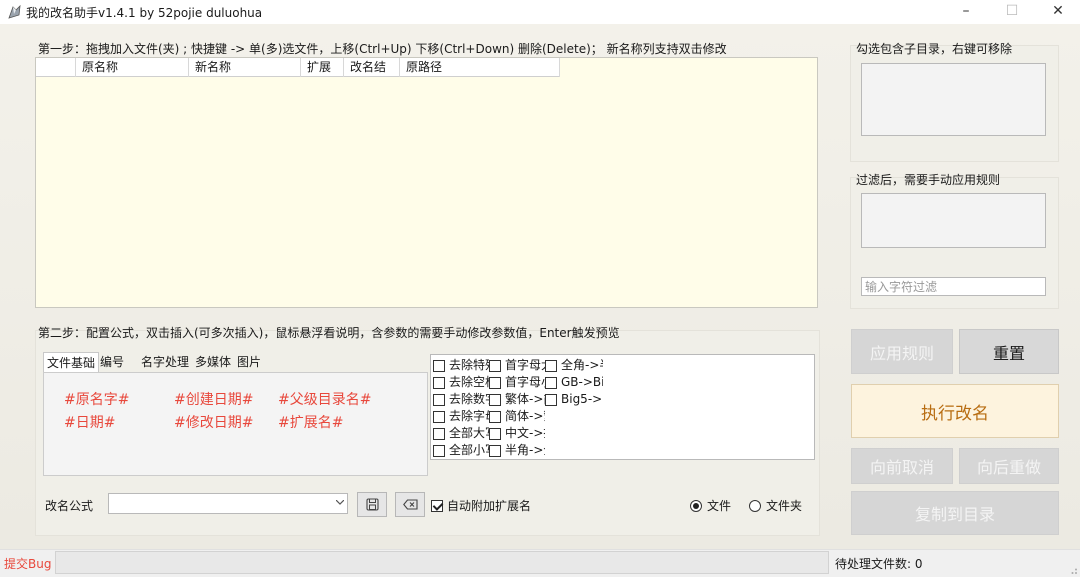  Describe the element at coordinates (517, 433) in the screenshot. I see `option-item: 中文->拼` at that location.